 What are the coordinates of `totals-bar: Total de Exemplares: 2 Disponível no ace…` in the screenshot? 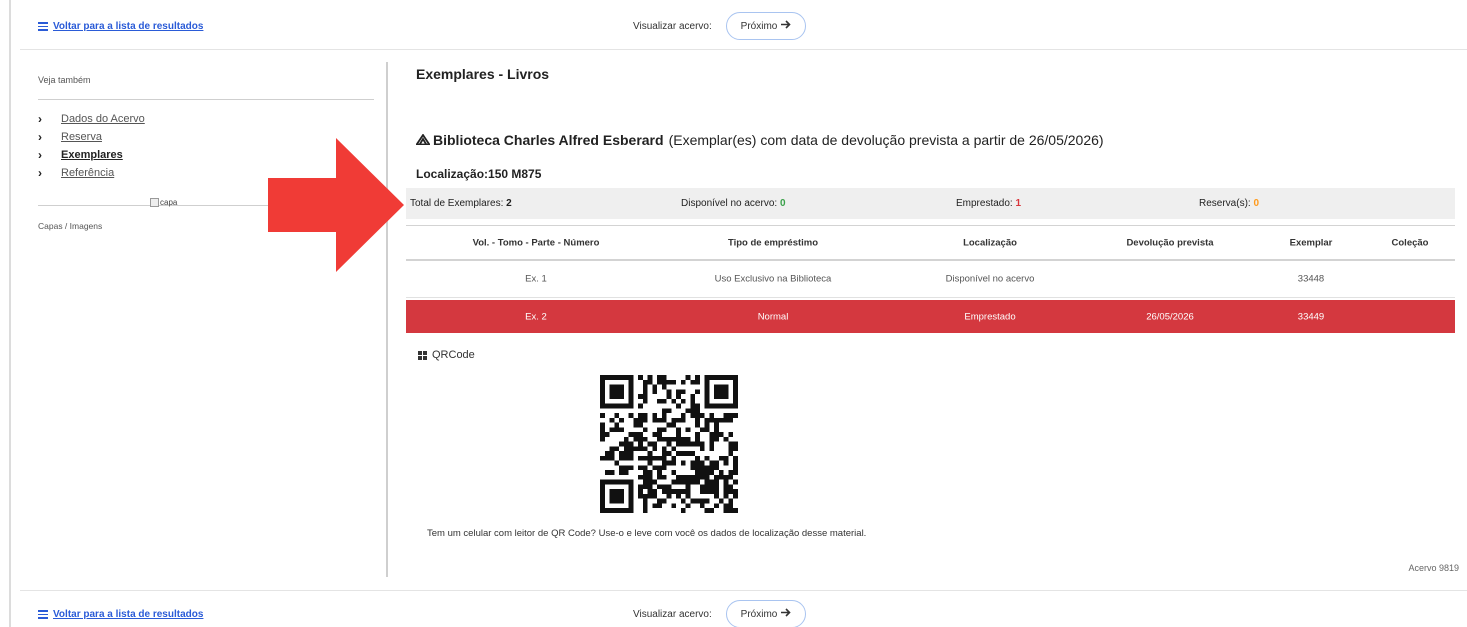 It's located at (930, 203).